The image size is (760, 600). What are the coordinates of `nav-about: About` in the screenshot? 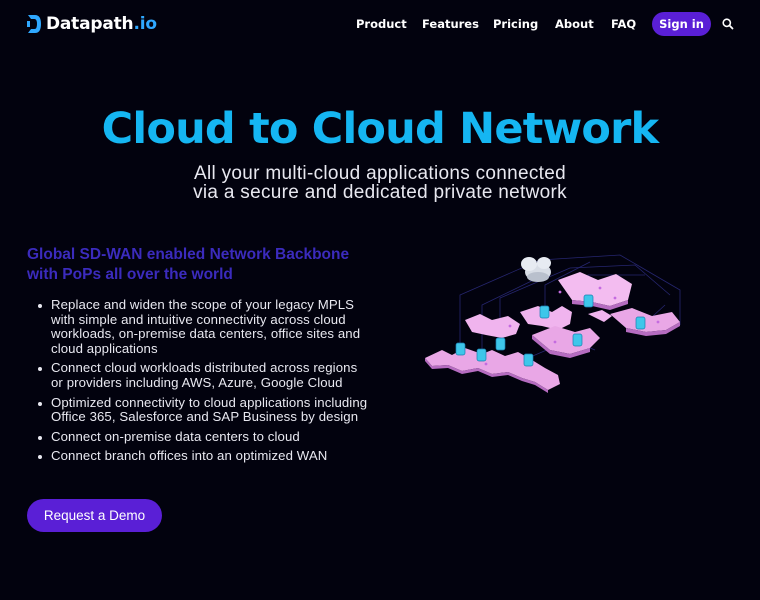 It's located at (574, 24).